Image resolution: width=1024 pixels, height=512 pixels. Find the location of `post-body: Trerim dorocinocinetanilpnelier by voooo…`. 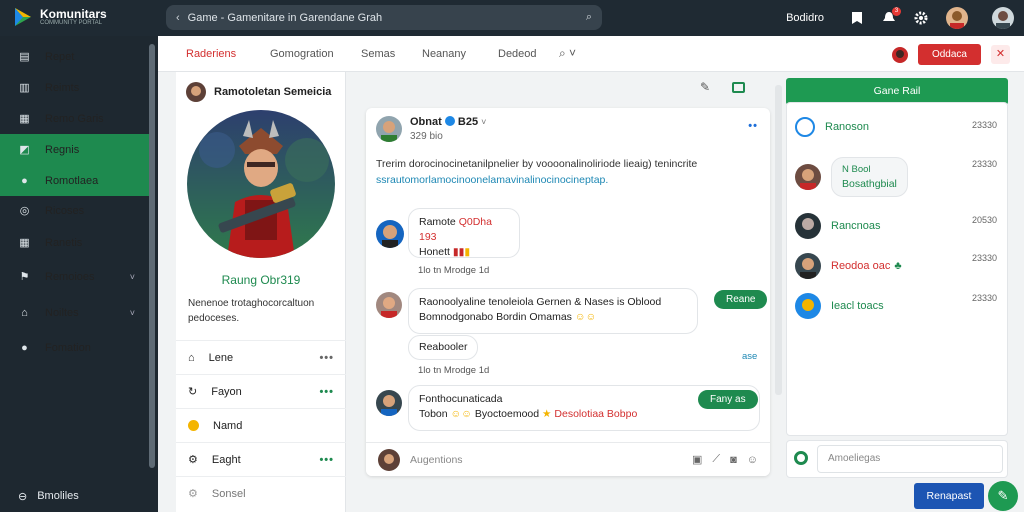

post-body: Trerim dorocinocinetanilpnelier by voooo… is located at coordinates (568, 172).